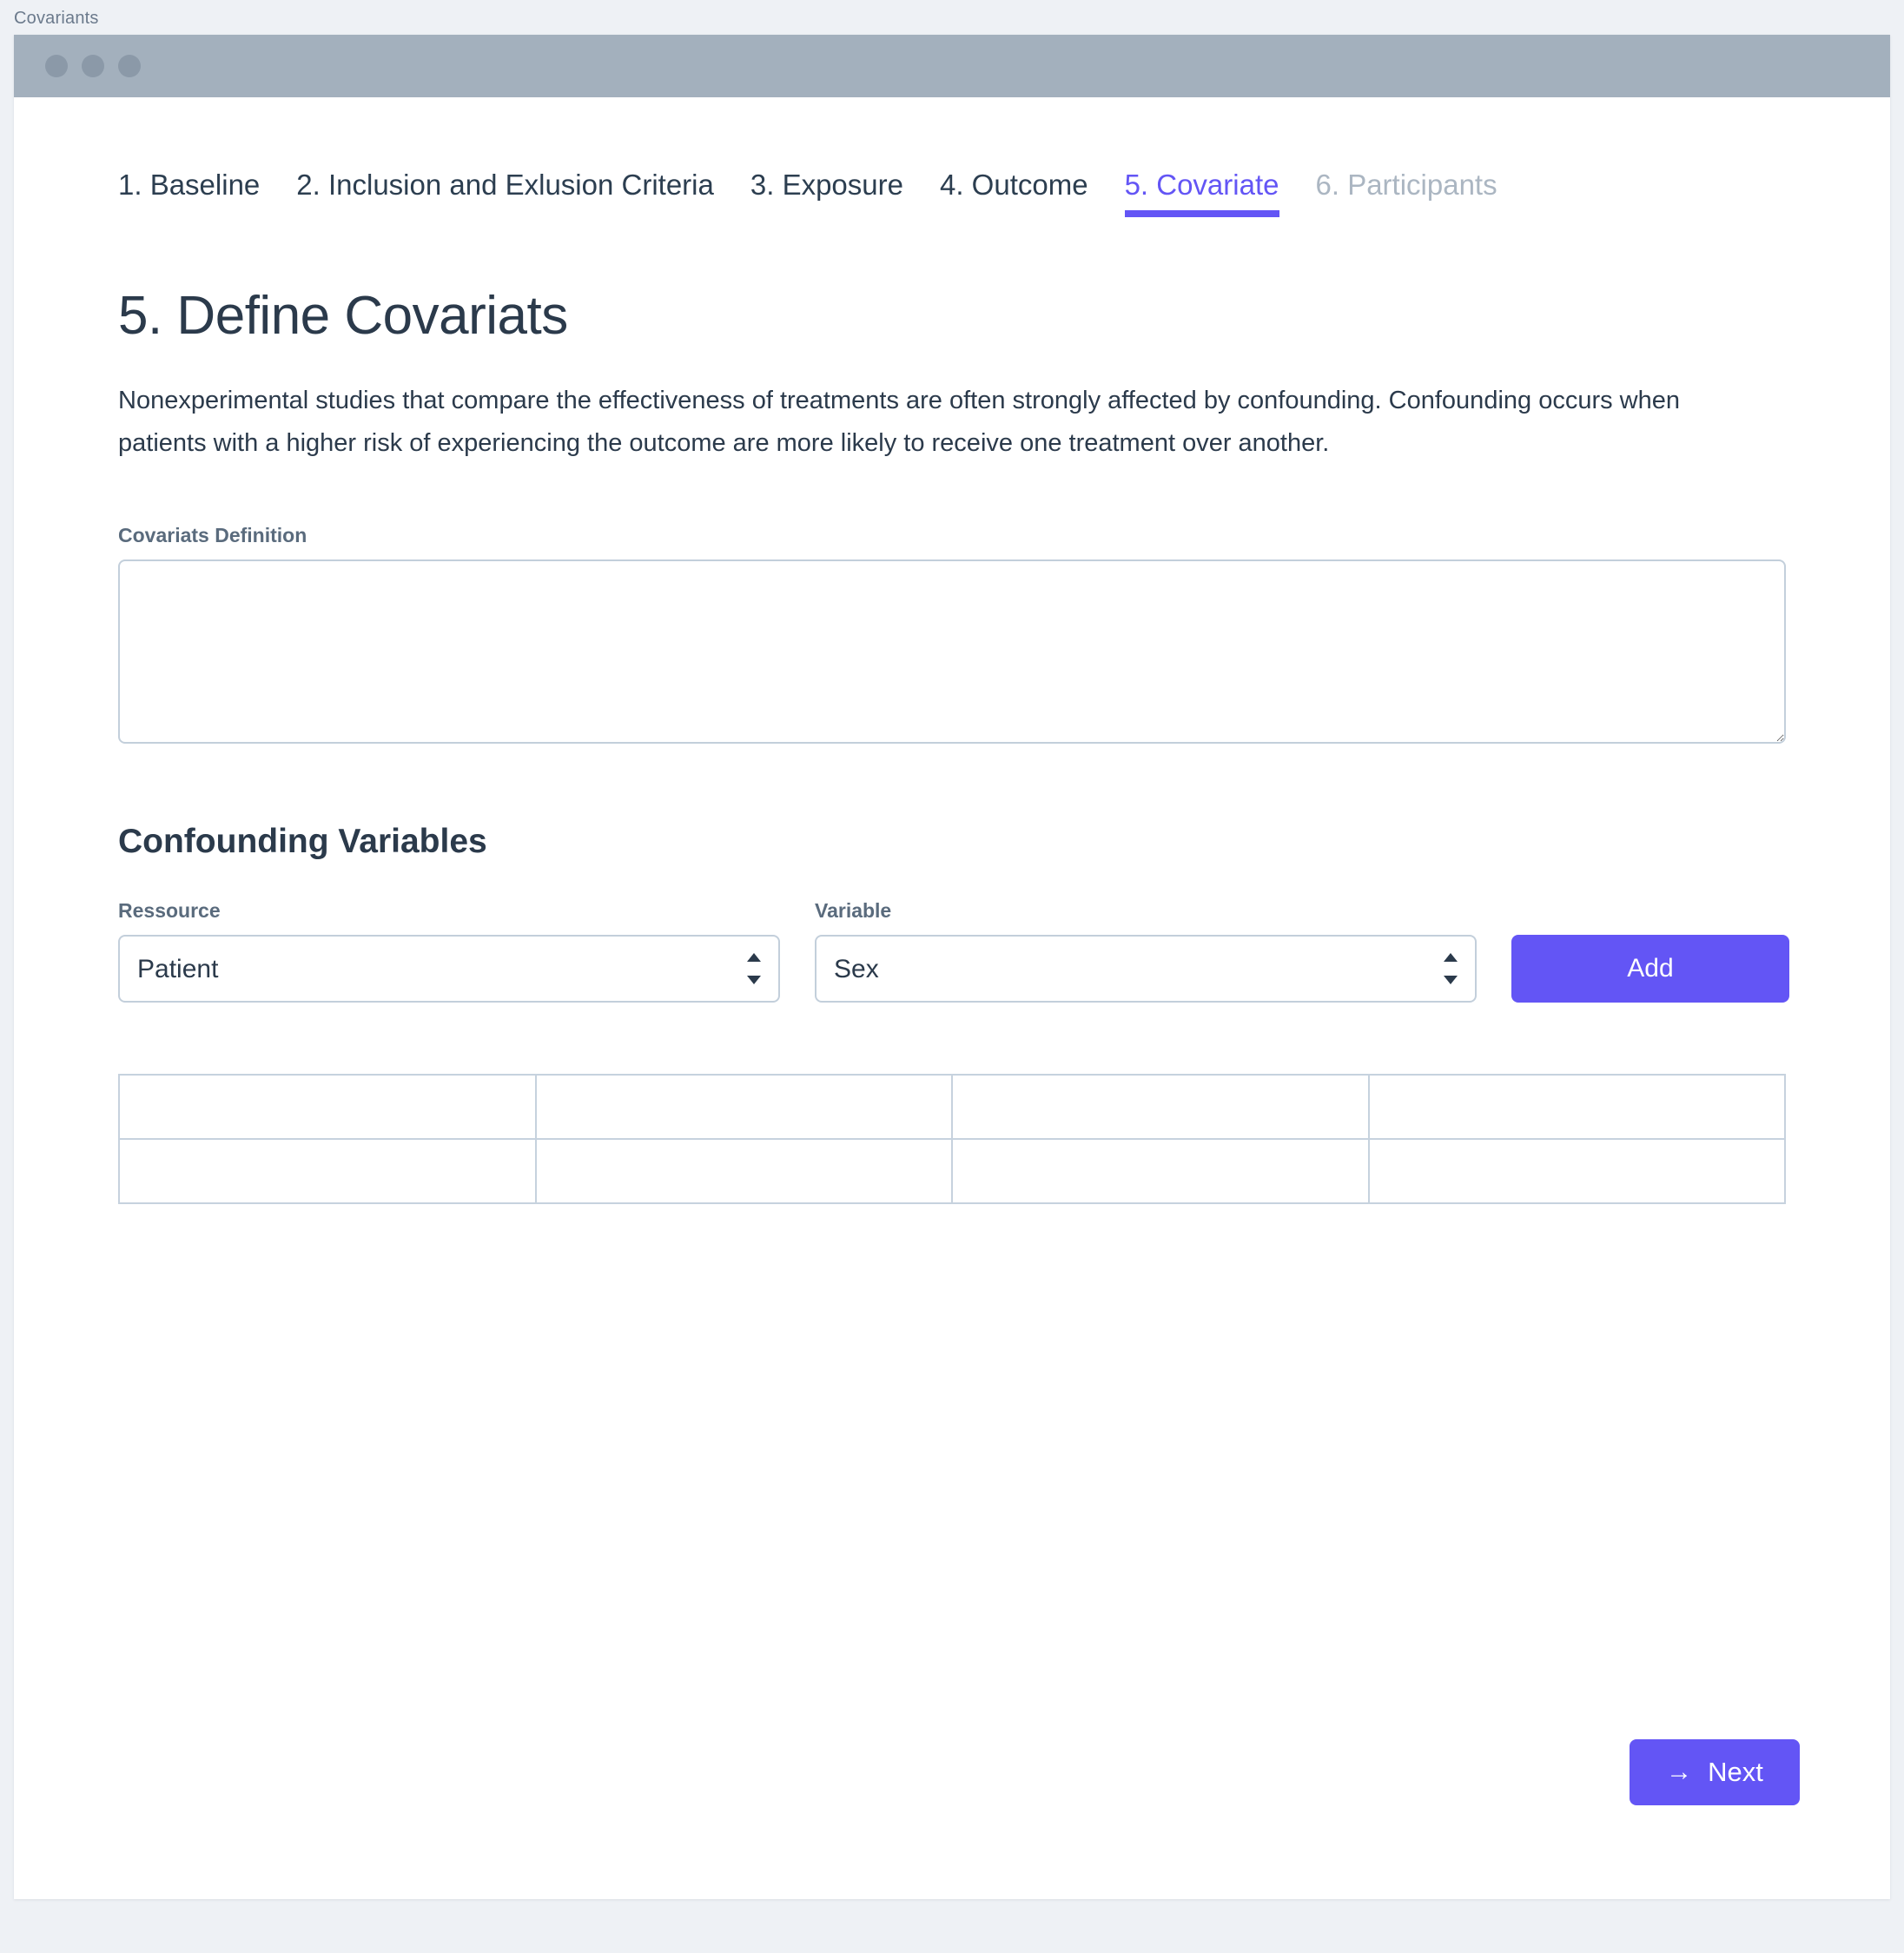 The height and width of the screenshot is (1953, 1904). I want to click on tab-covariate: 5. Covariate, so click(1201, 193).